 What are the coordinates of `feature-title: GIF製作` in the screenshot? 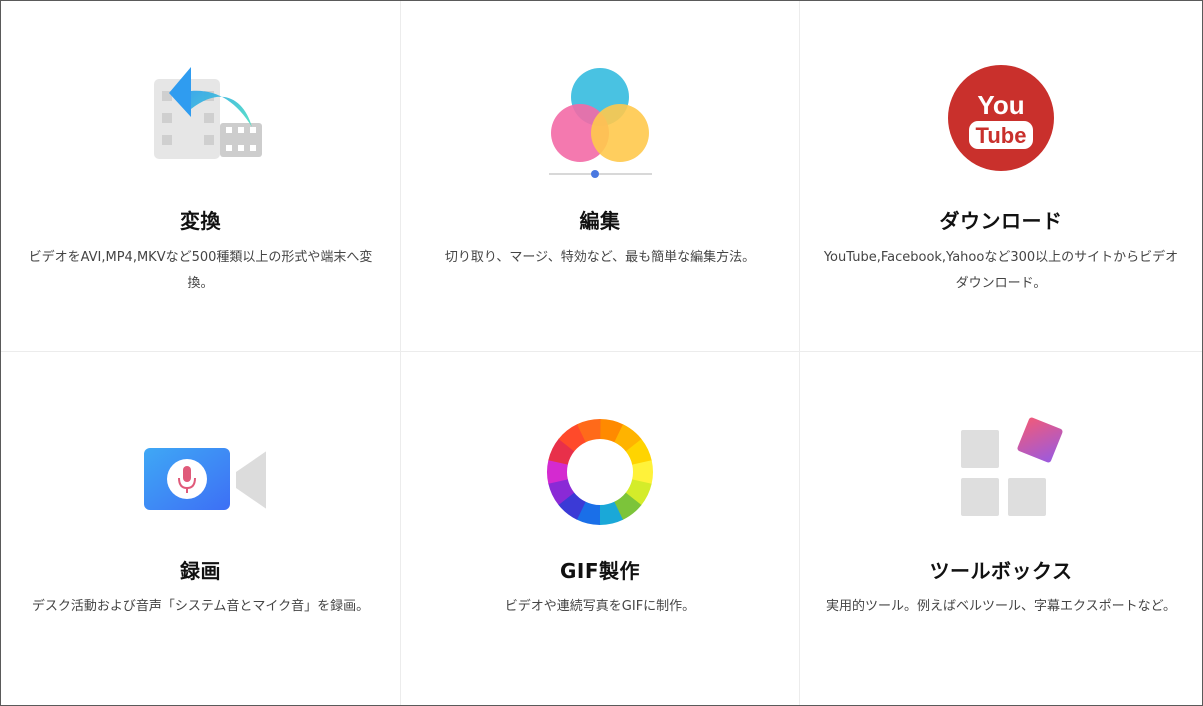 It's located at (600, 571).